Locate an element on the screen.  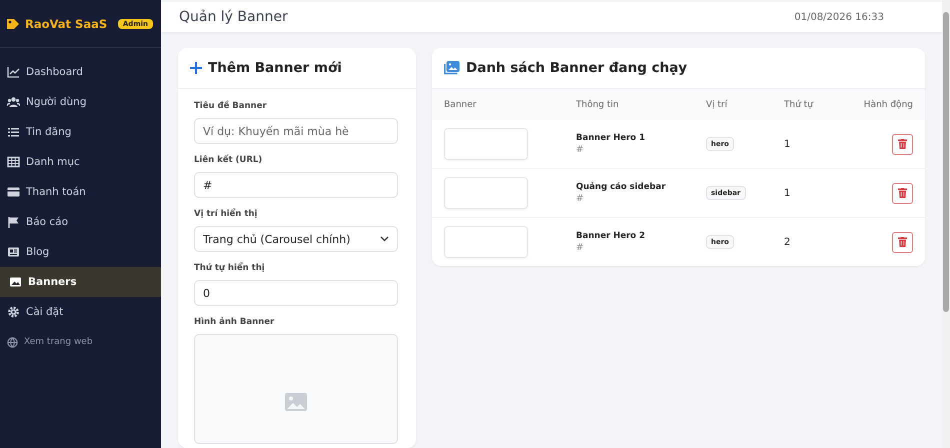
column-header: Hành động is located at coordinates (880, 104).